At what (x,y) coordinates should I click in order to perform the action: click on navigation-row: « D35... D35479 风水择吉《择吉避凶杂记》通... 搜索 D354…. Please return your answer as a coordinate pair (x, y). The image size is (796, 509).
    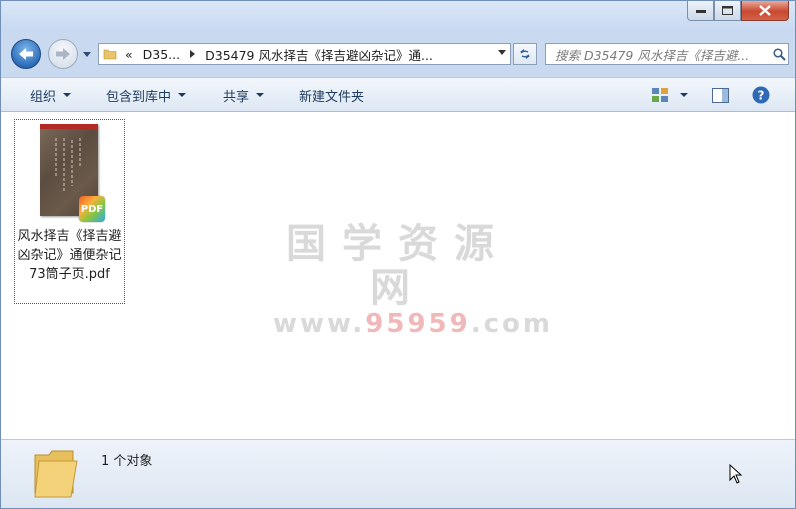
    Looking at the image, I should click on (398, 54).